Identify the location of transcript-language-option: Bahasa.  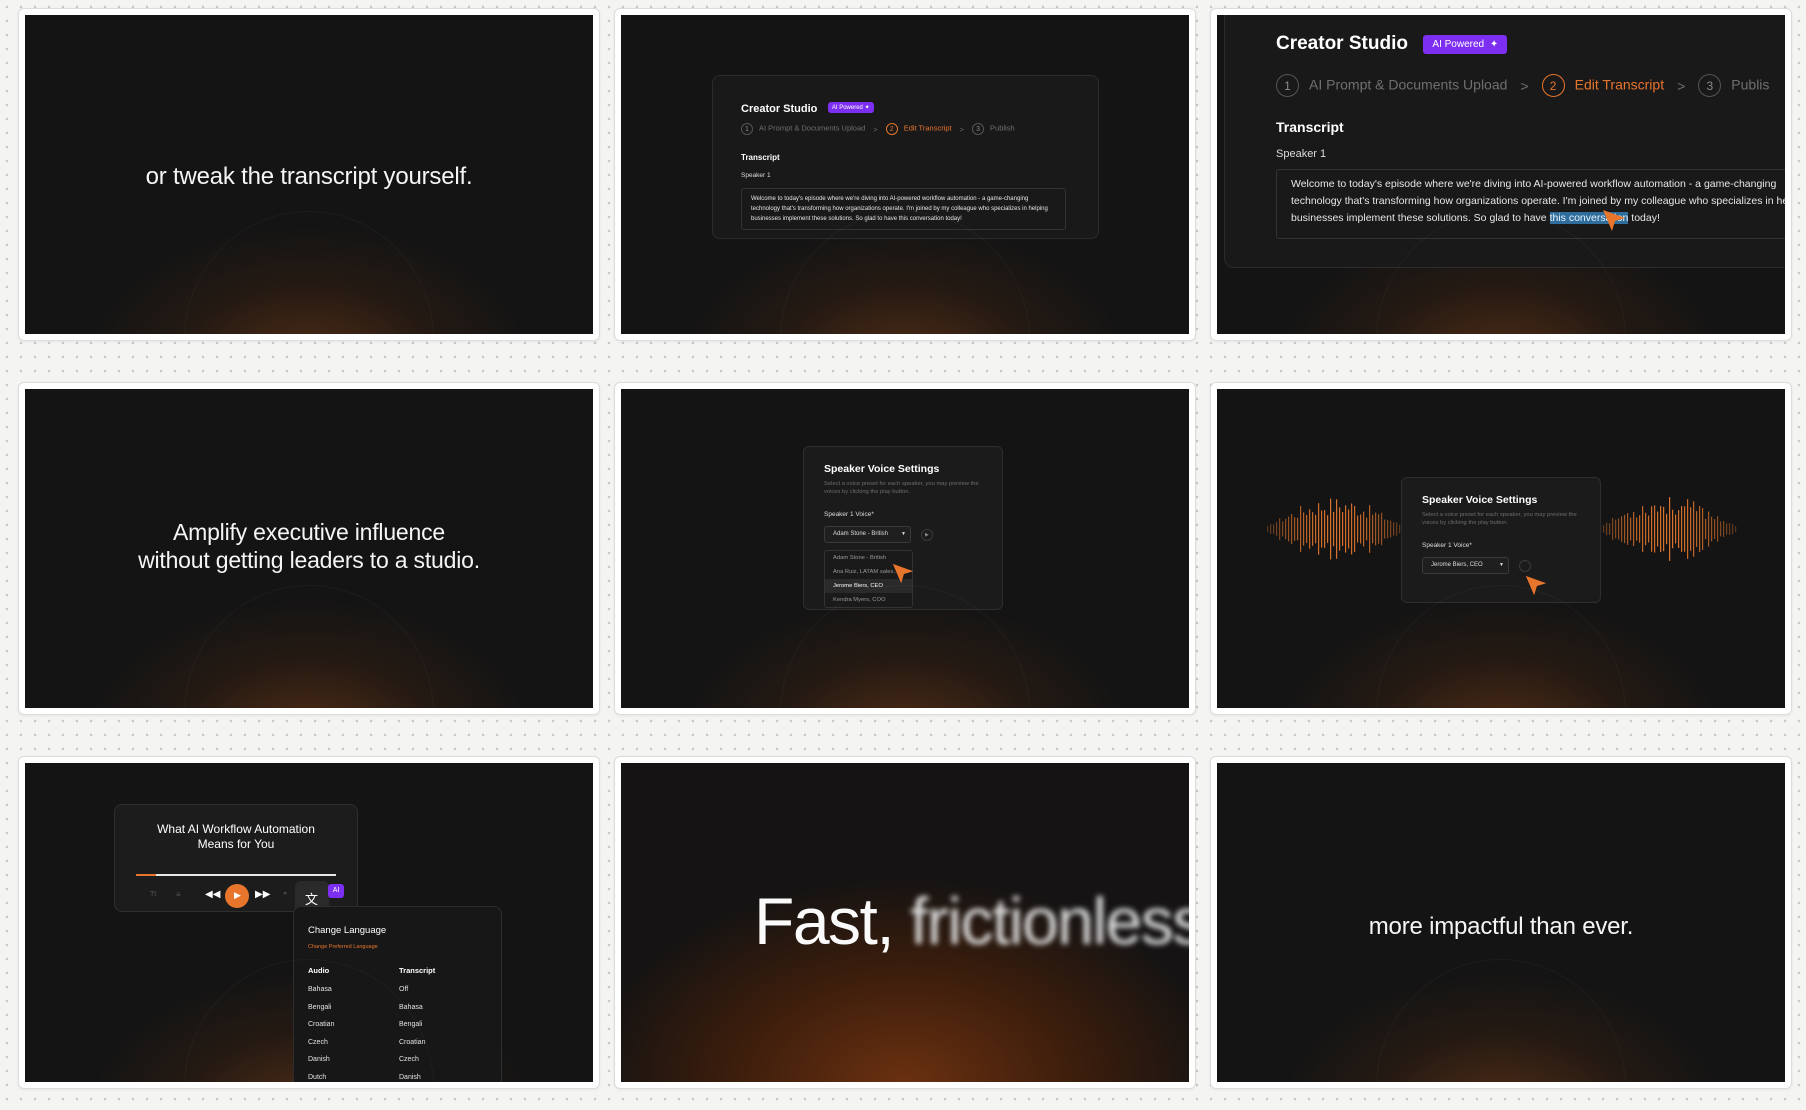
(412, 1013).